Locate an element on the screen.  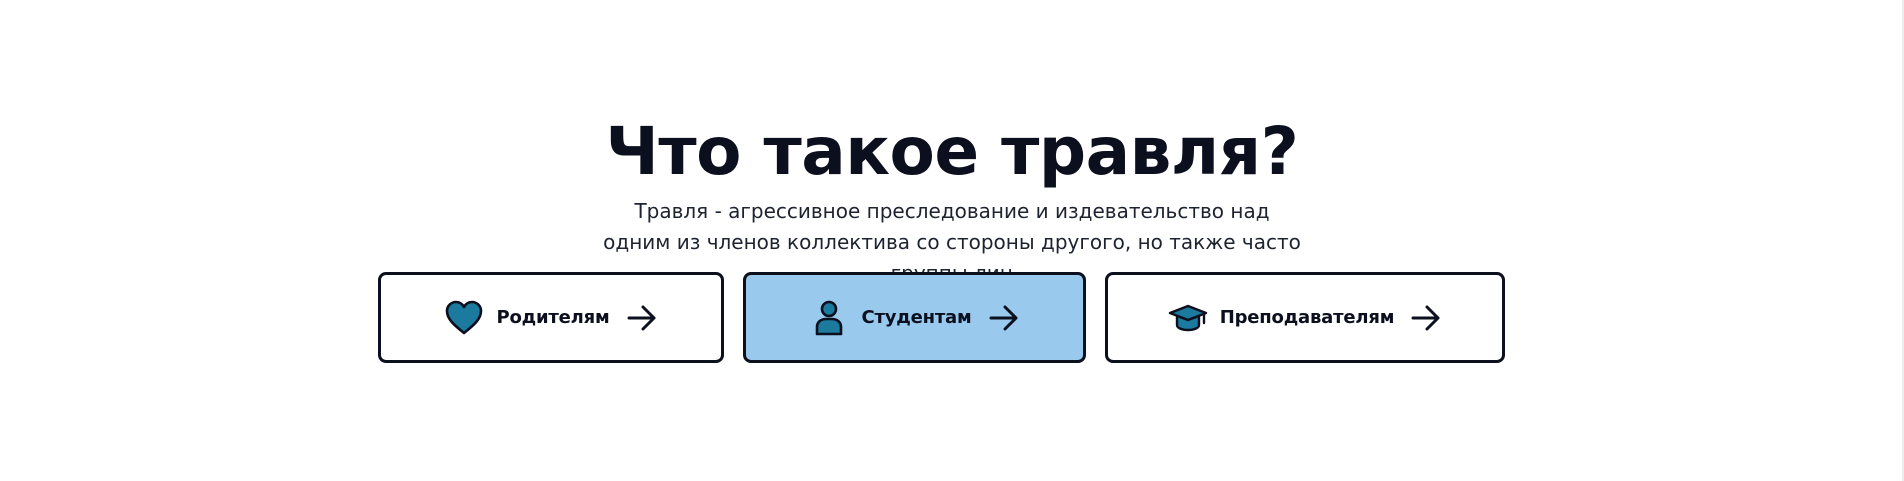
teachers-card-button: Преподавателям is located at coordinates (1305, 317).